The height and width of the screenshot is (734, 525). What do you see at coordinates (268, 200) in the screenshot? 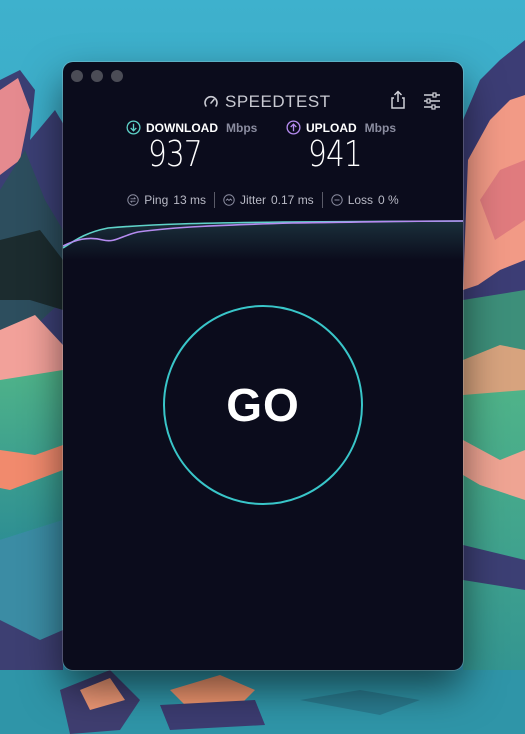
I see `jitter-stat: Jitter 0.17 ms` at bounding box center [268, 200].